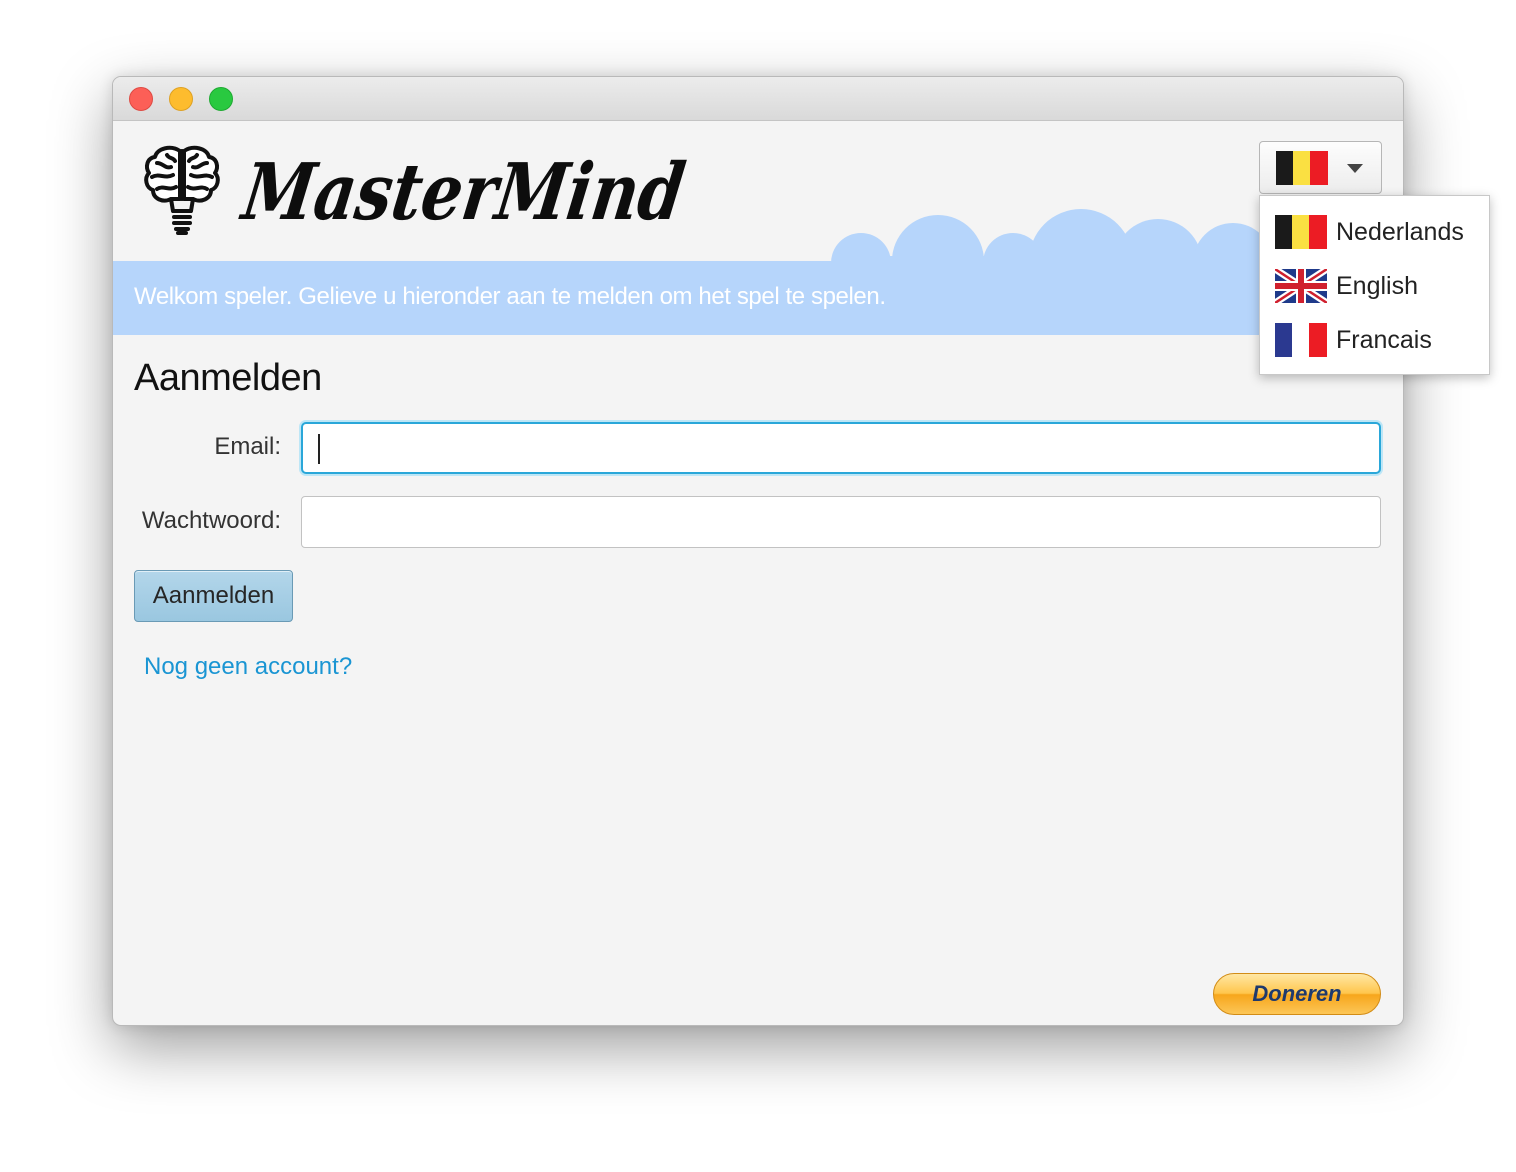 This screenshot has width=1516, height=1172. I want to click on maximize-window-button, so click(221, 99).